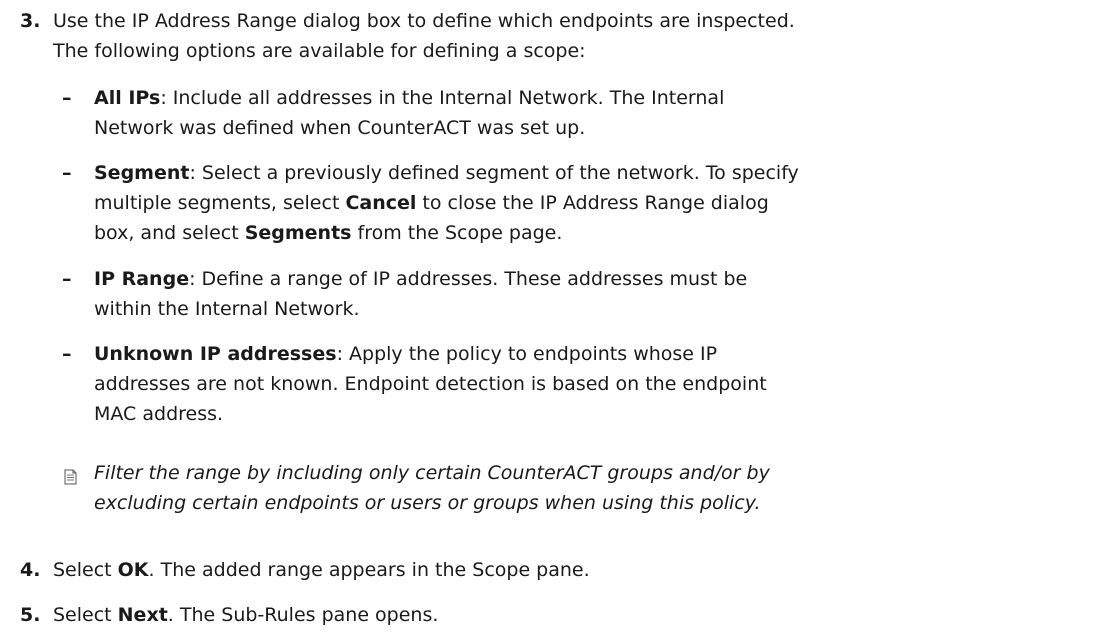 This screenshot has width=1112, height=644. Describe the element at coordinates (303, 615) in the screenshot. I see `step-text-part: . The Sub-Rules pane opens.` at that location.